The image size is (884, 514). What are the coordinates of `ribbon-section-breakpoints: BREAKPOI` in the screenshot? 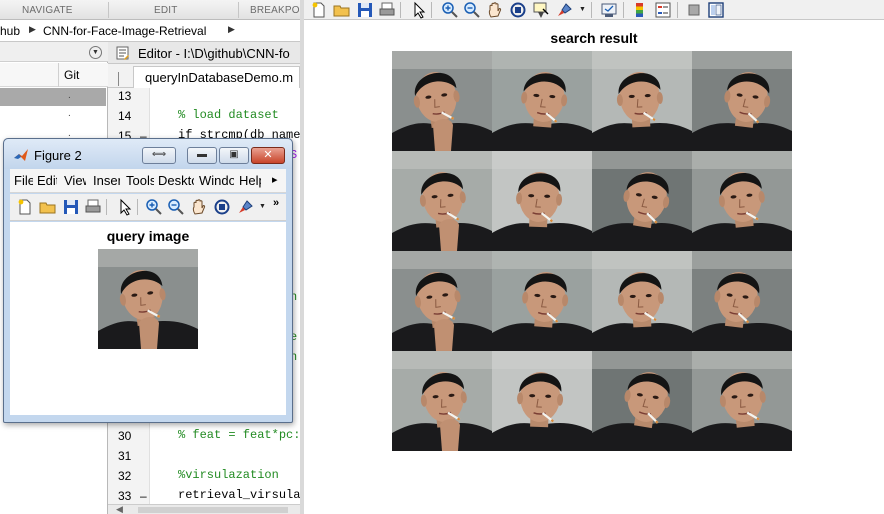 It's located at (276, 10).